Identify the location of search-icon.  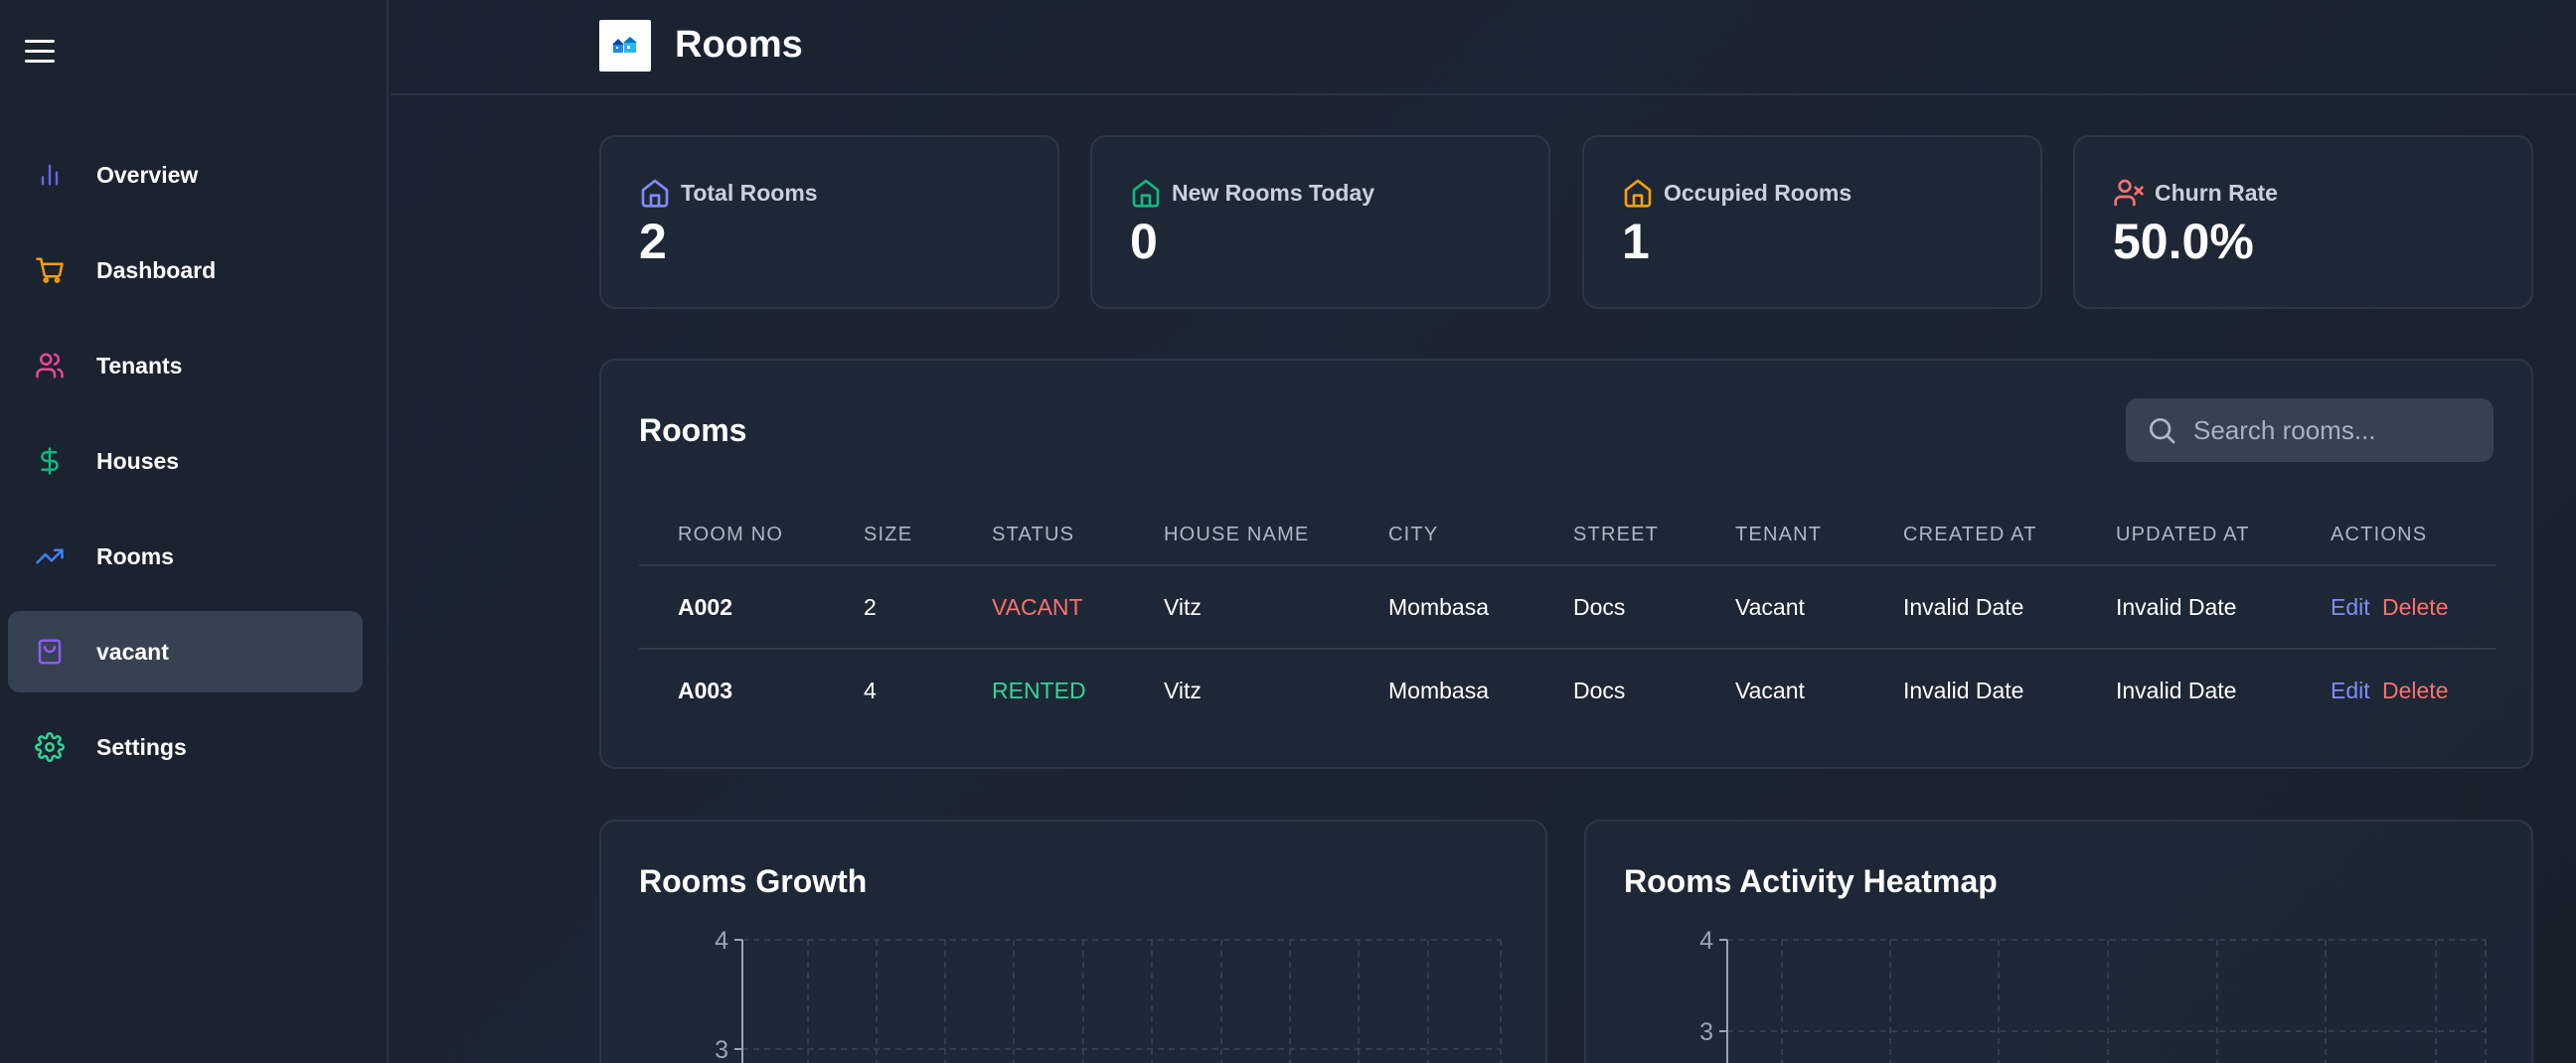
(2162, 431).